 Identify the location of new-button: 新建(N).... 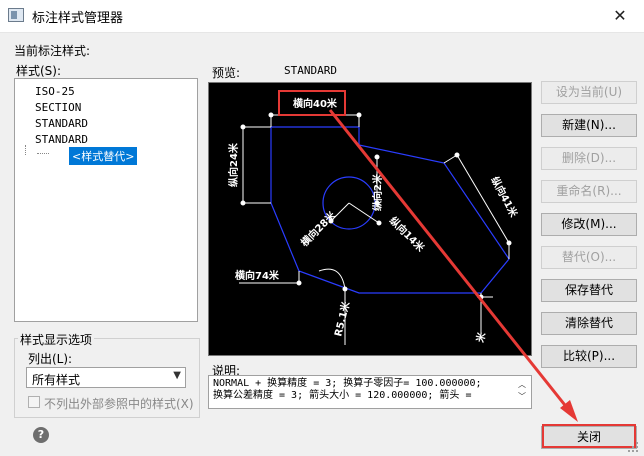
(589, 125).